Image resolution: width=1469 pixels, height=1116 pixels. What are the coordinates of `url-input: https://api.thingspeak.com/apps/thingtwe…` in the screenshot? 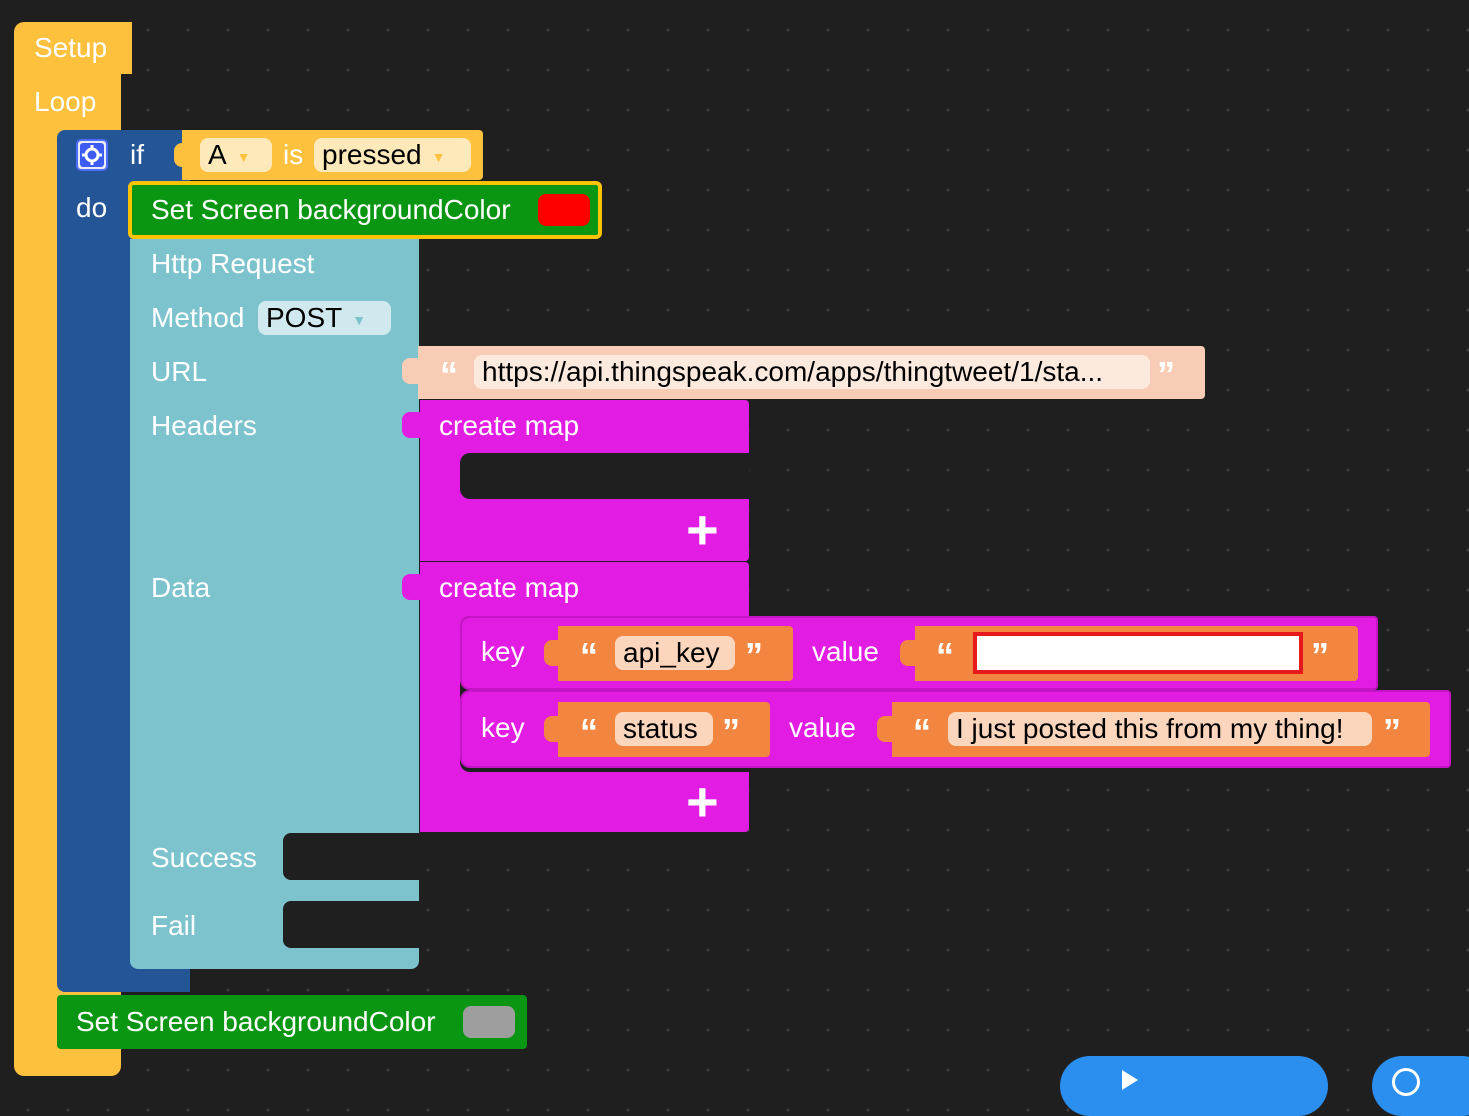 It's located at (812, 372).